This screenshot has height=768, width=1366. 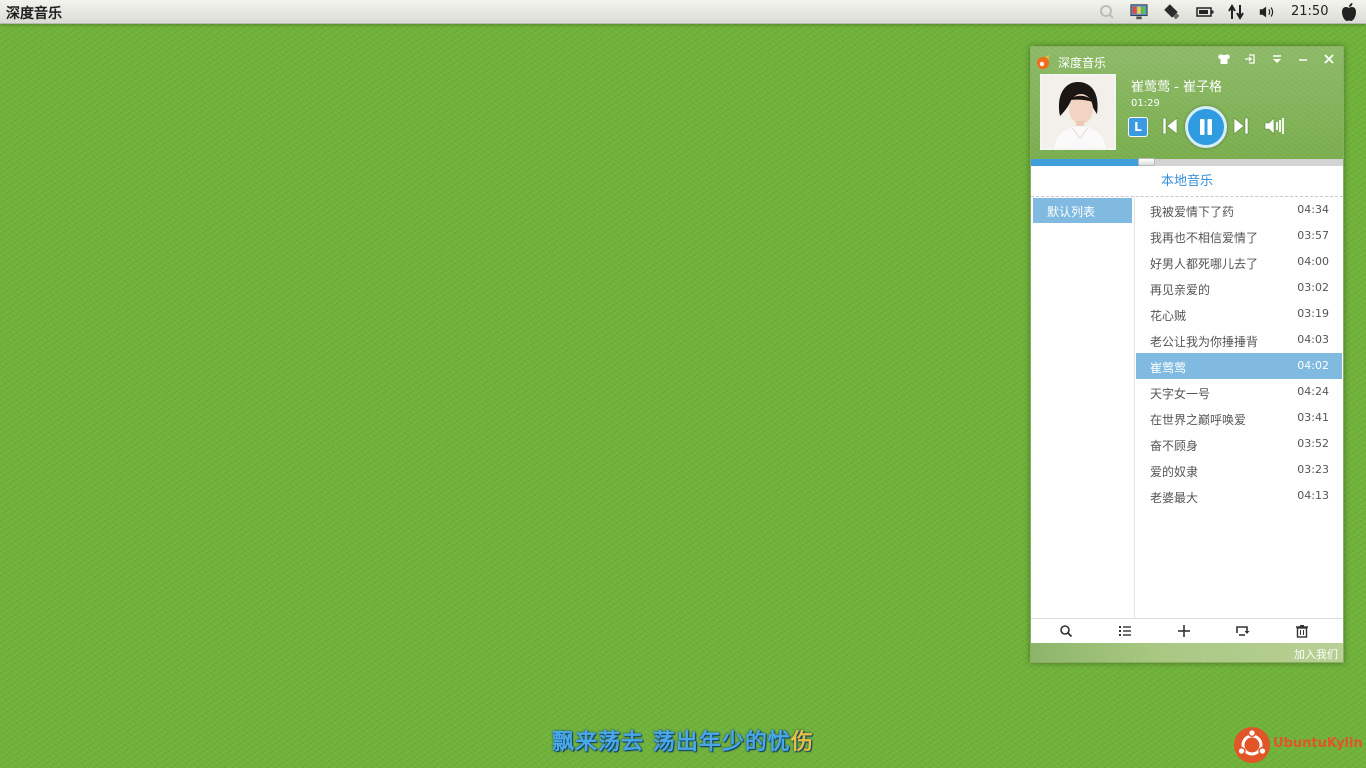 I want to click on app-menu-title: 深度音乐, so click(x=34, y=13).